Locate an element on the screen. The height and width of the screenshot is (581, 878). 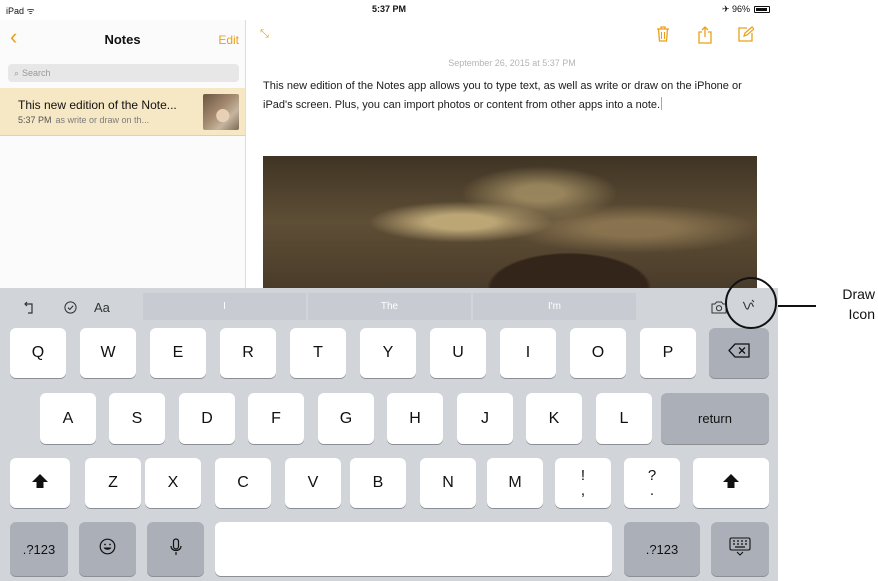
shortcut-bar: Aa I The I'm is located at coordinates (389, 306).